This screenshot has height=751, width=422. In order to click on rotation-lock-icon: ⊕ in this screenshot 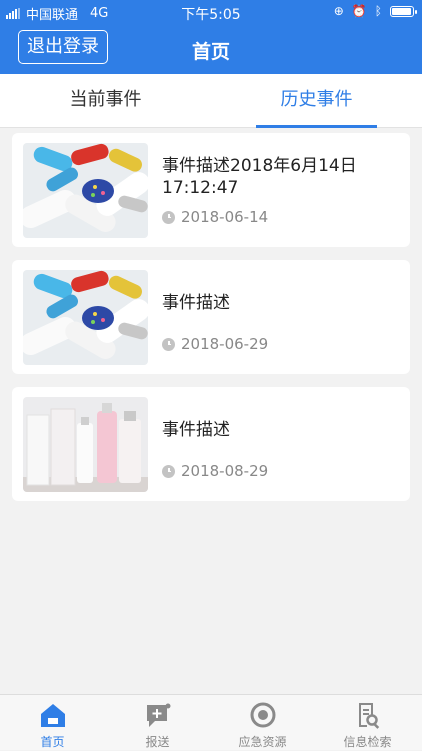, I will do `click(338, 11)`.